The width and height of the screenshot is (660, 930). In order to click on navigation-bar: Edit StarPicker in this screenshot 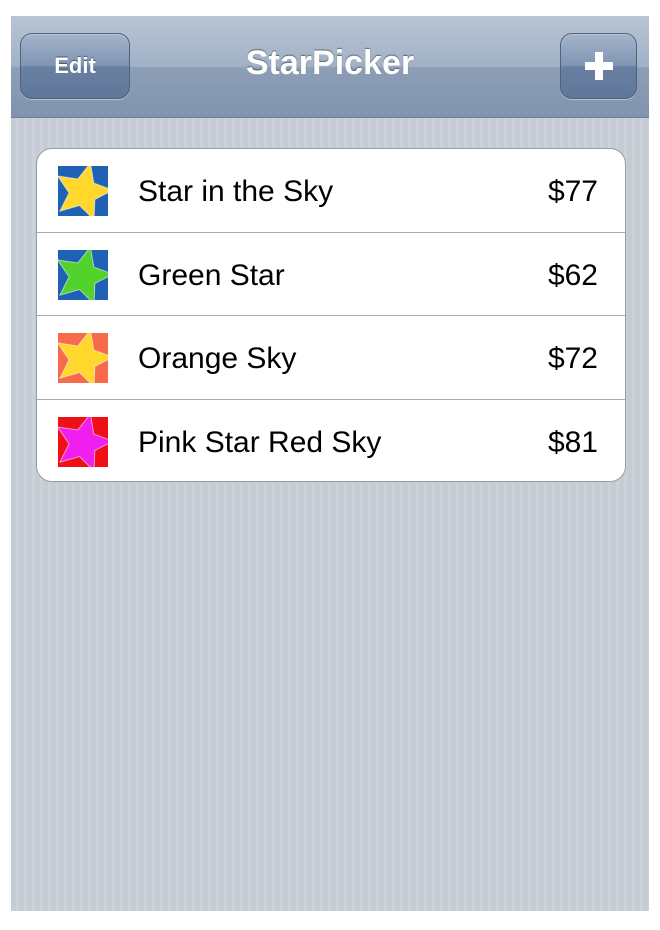, I will do `click(330, 67)`.